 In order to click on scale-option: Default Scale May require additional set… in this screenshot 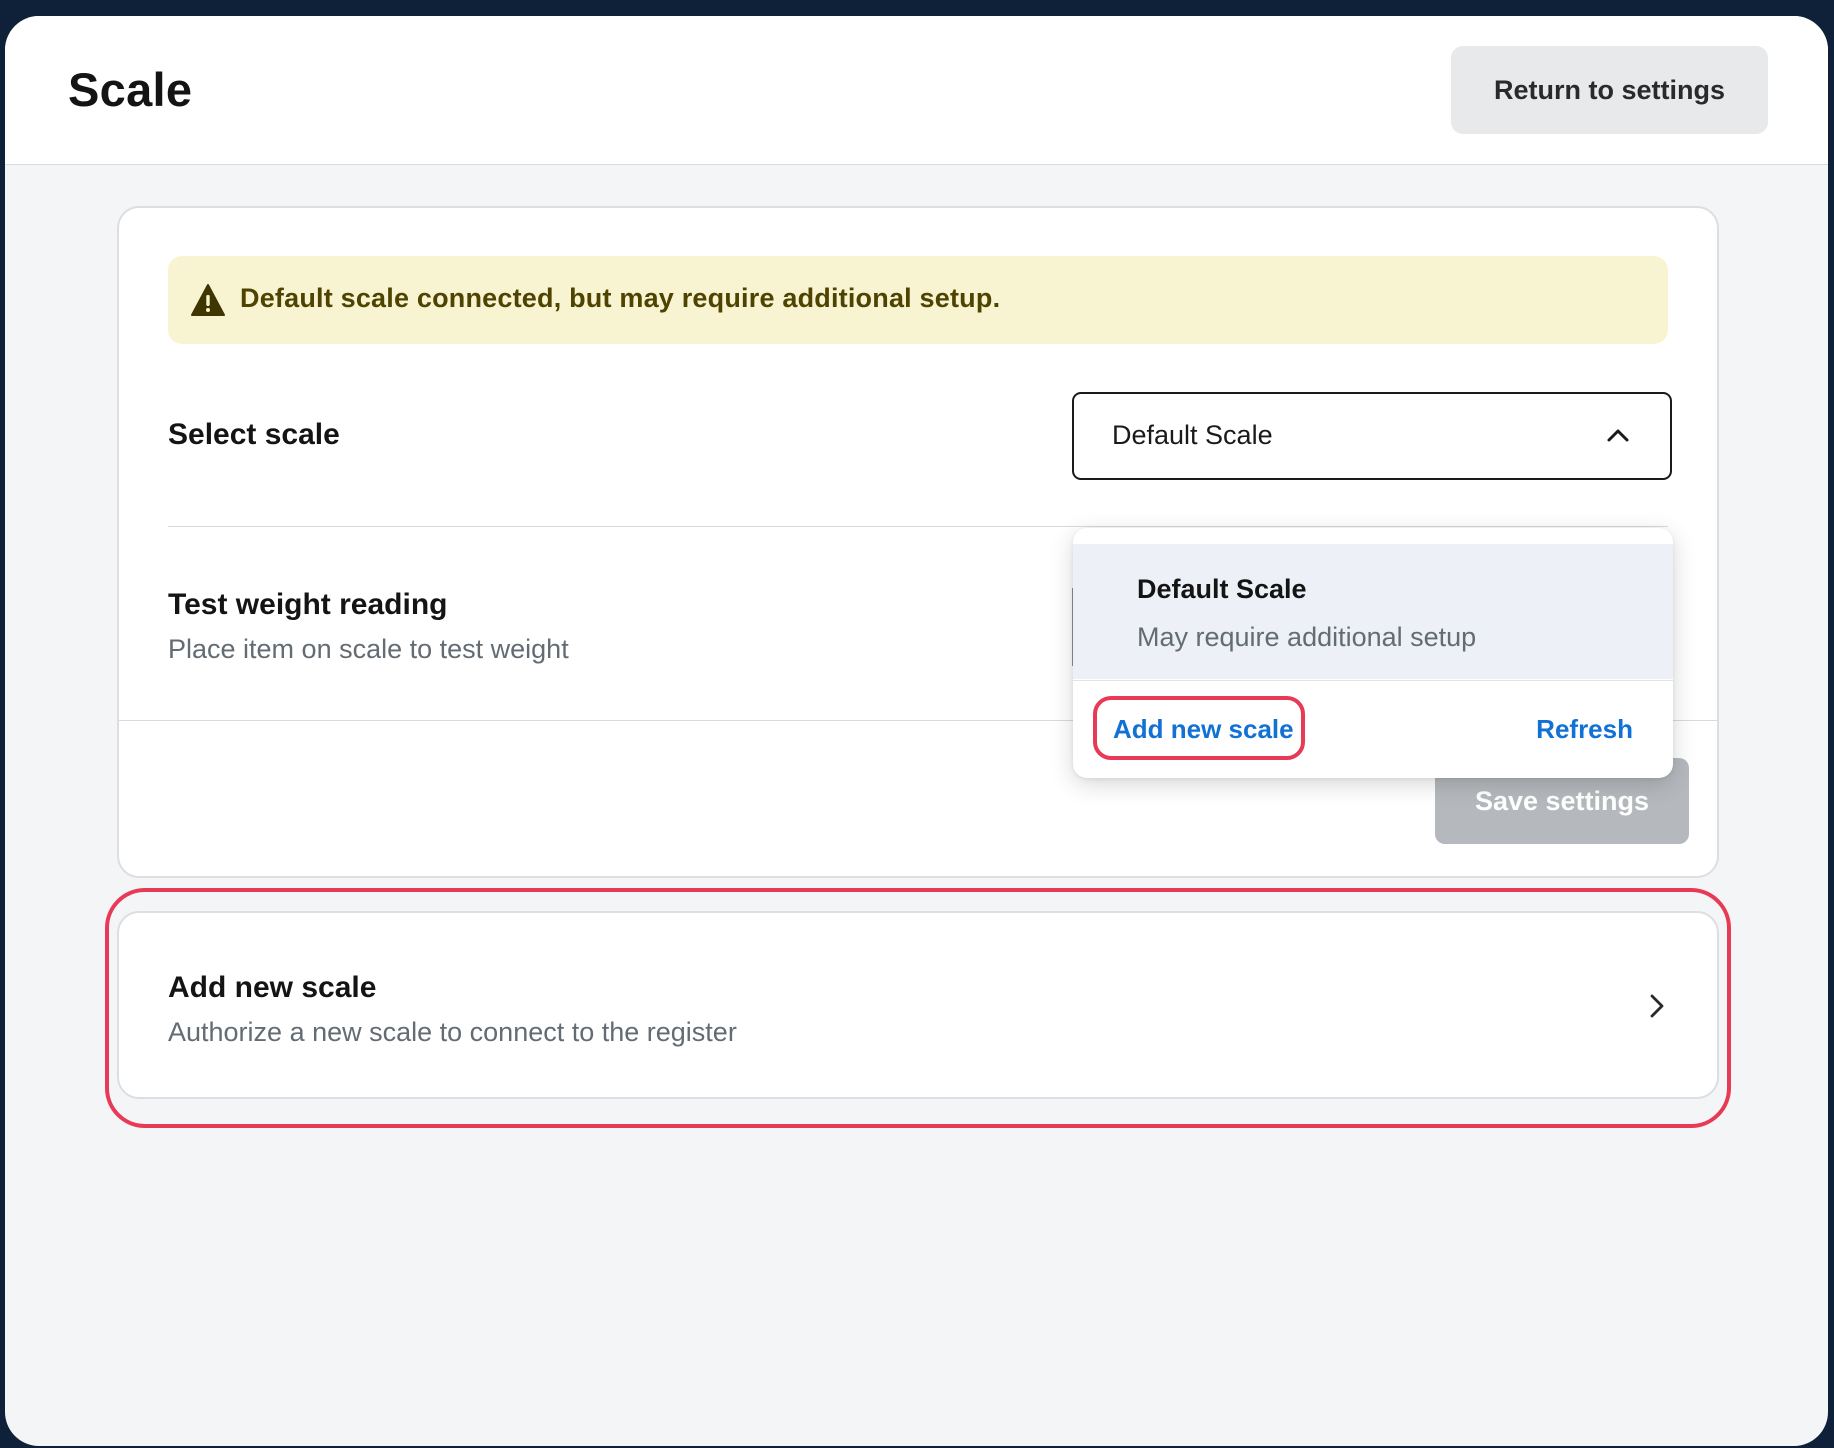, I will do `click(1373, 611)`.